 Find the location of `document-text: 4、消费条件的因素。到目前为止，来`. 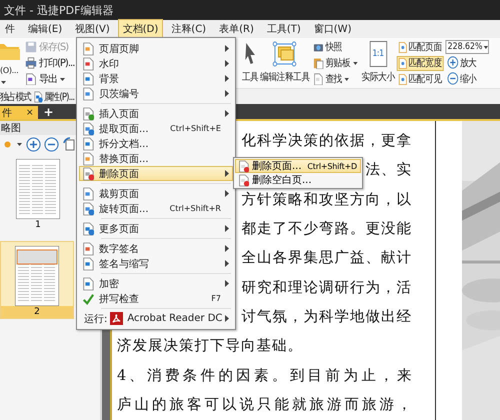

document-text: 4、消费条件的因素。到目前为止，来 is located at coordinates (264, 376).